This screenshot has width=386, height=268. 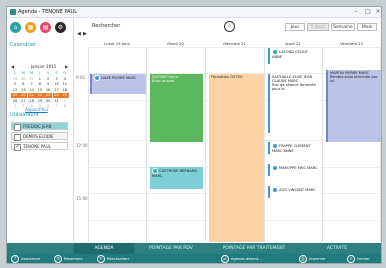 What do you see at coordinates (312, 259) in the screenshot?
I see `print-button: ⎙ Imprimer` at bounding box center [312, 259].